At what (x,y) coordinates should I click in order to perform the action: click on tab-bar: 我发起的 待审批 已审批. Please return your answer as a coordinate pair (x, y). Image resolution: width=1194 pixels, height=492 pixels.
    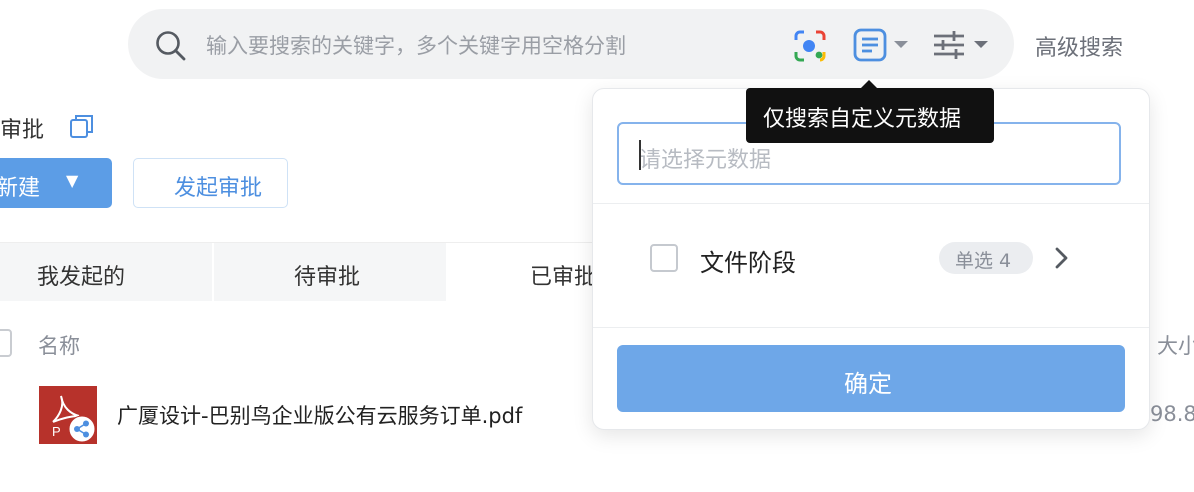
    Looking at the image, I should click on (310, 271).